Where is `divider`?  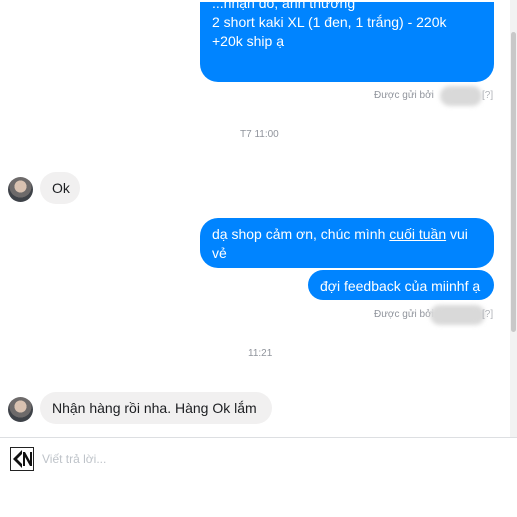
divider is located at coordinates (258, 437).